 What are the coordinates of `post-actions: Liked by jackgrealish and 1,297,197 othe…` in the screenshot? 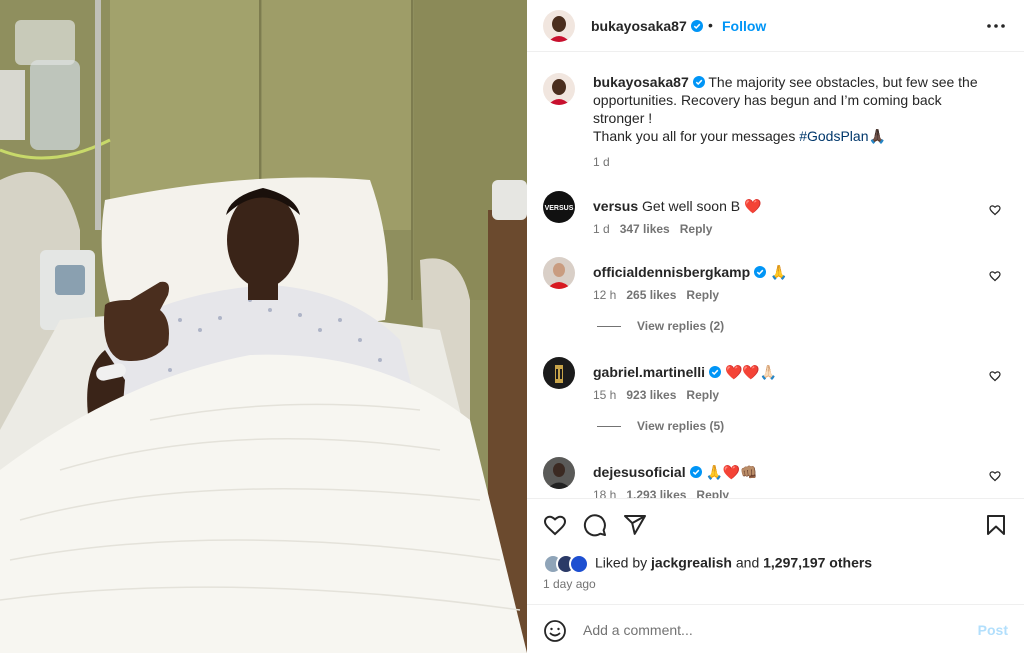 It's located at (775, 551).